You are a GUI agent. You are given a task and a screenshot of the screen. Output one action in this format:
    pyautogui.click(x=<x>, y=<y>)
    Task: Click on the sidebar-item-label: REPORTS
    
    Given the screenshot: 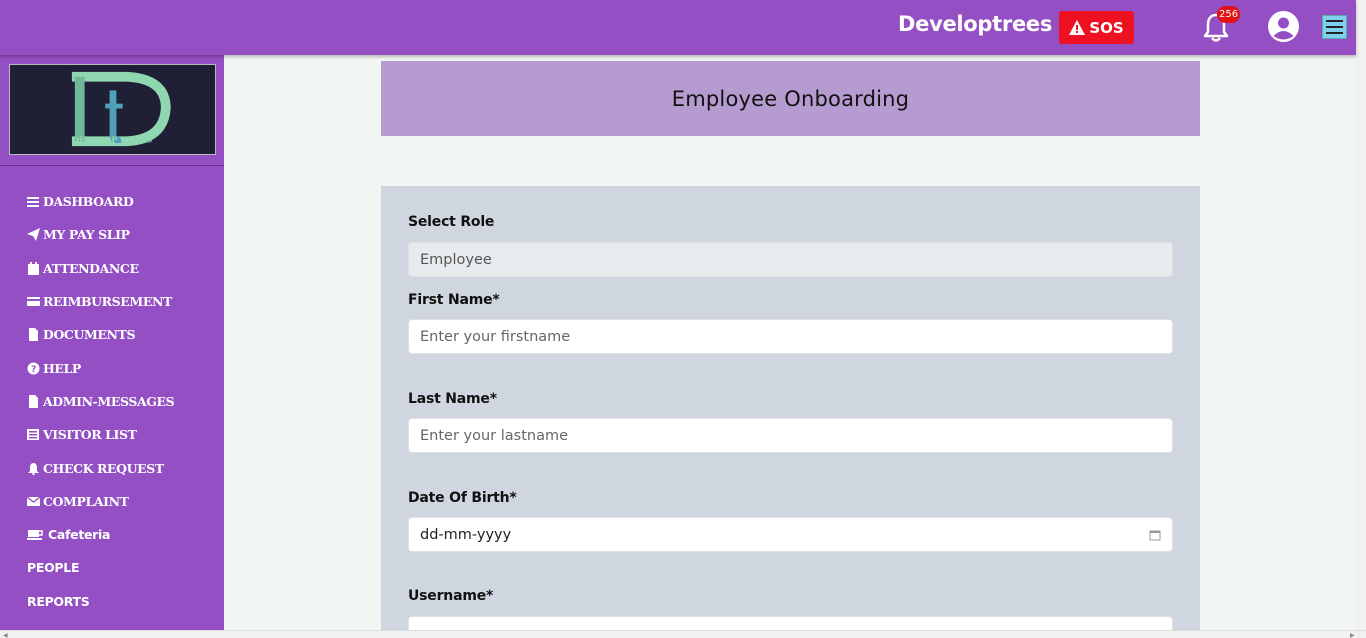 What is the action you would take?
    pyautogui.click(x=58, y=601)
    